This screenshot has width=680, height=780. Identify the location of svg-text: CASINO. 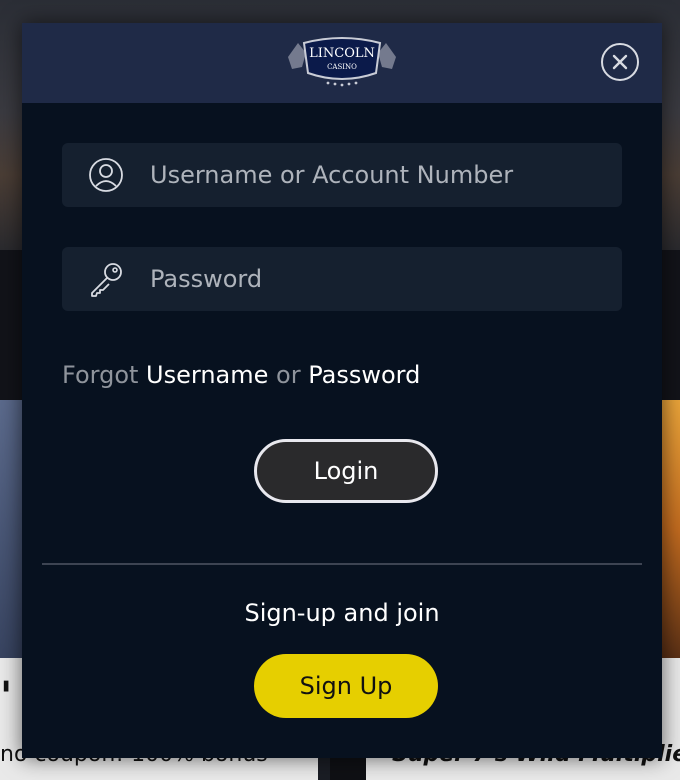
(342, 67).